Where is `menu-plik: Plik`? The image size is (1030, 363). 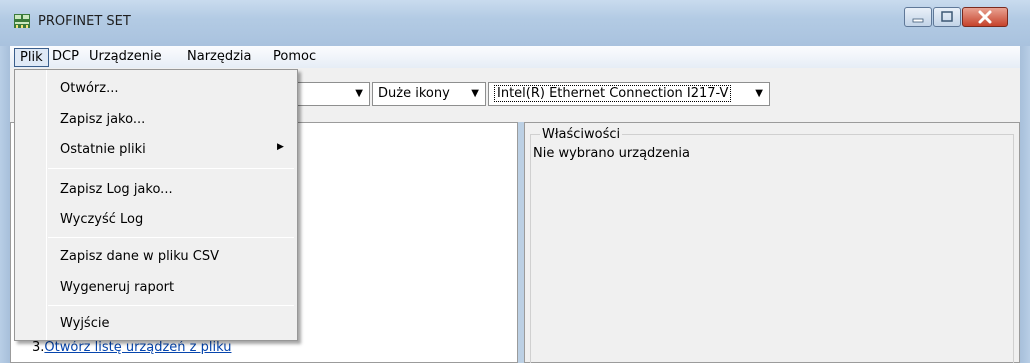 menu-plik: Plik is located at coordinates (31, 57).